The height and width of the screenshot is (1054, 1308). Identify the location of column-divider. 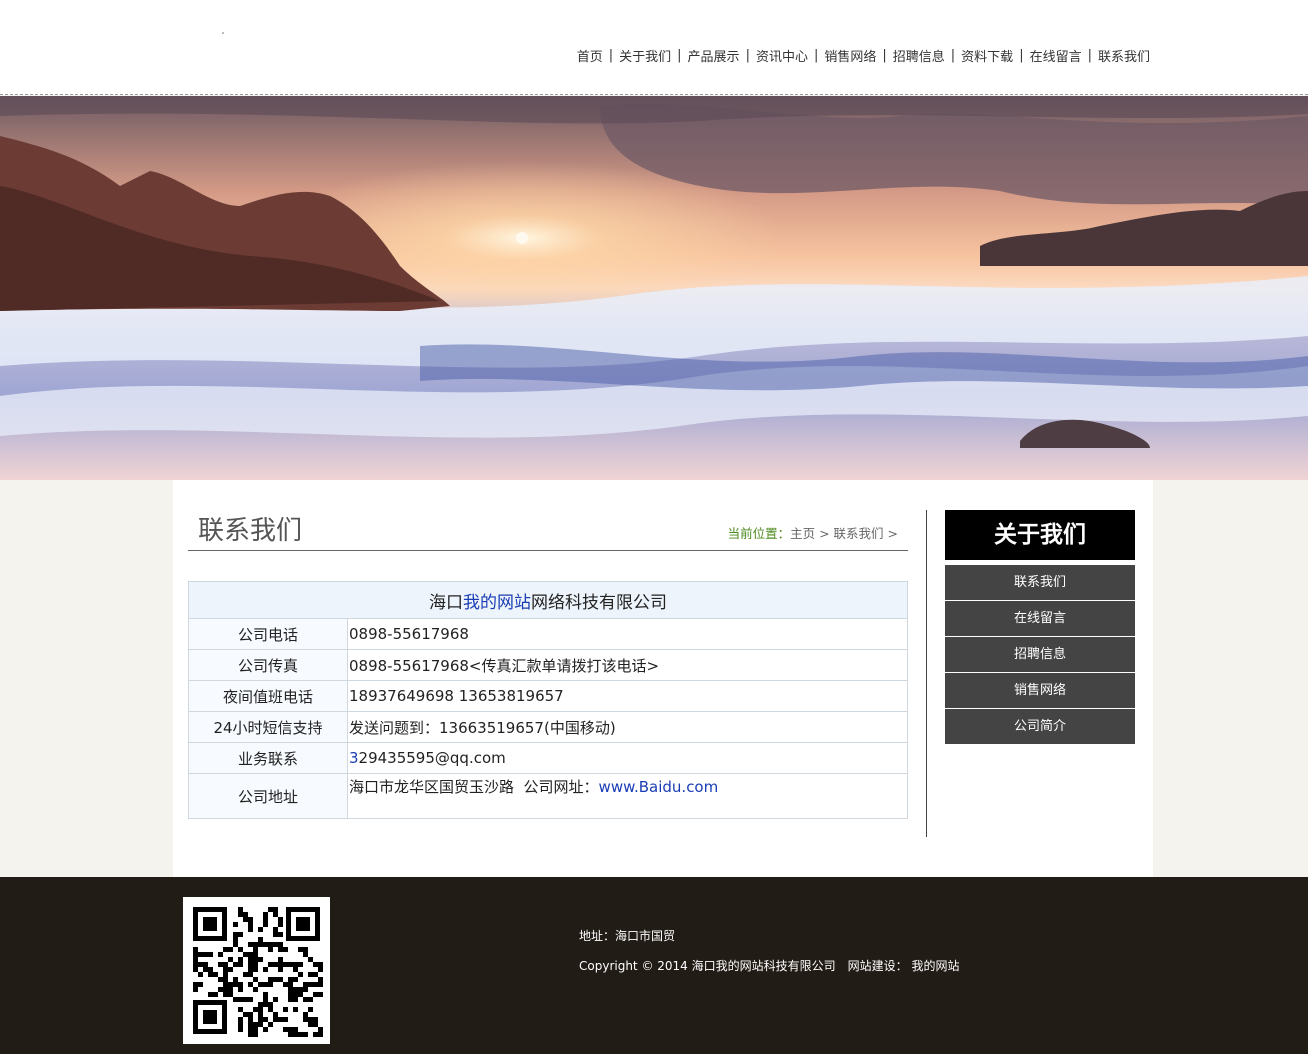
(926, 673).